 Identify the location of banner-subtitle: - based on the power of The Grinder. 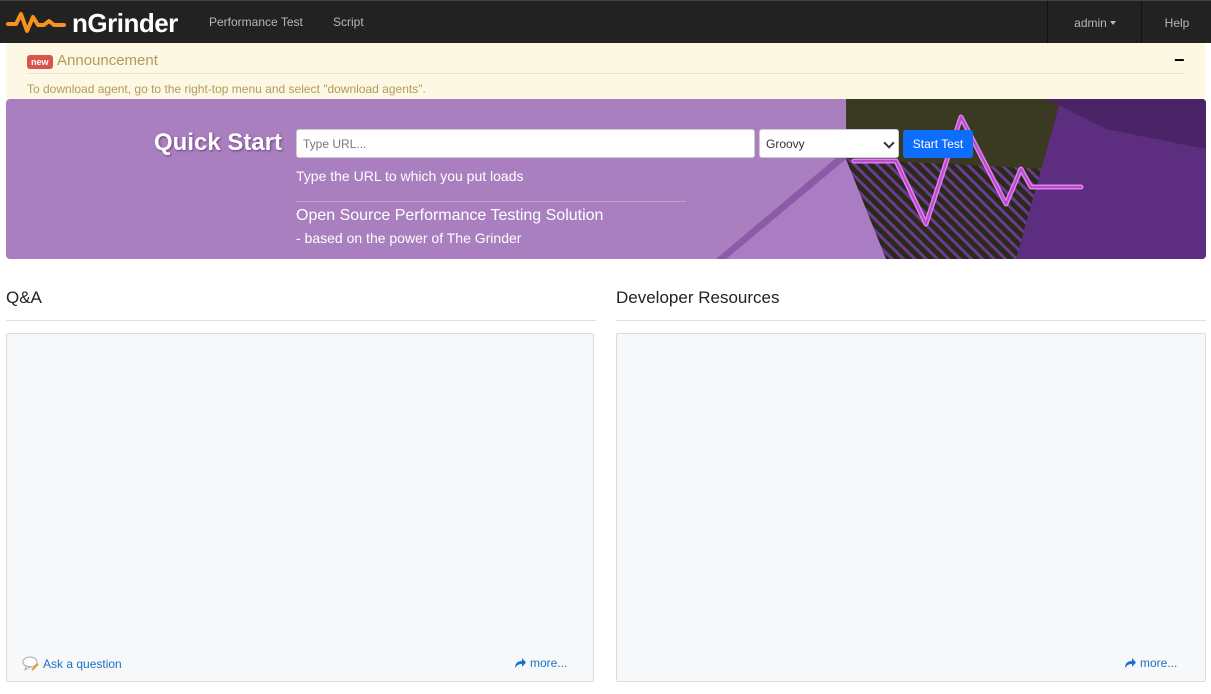
(409, 238).